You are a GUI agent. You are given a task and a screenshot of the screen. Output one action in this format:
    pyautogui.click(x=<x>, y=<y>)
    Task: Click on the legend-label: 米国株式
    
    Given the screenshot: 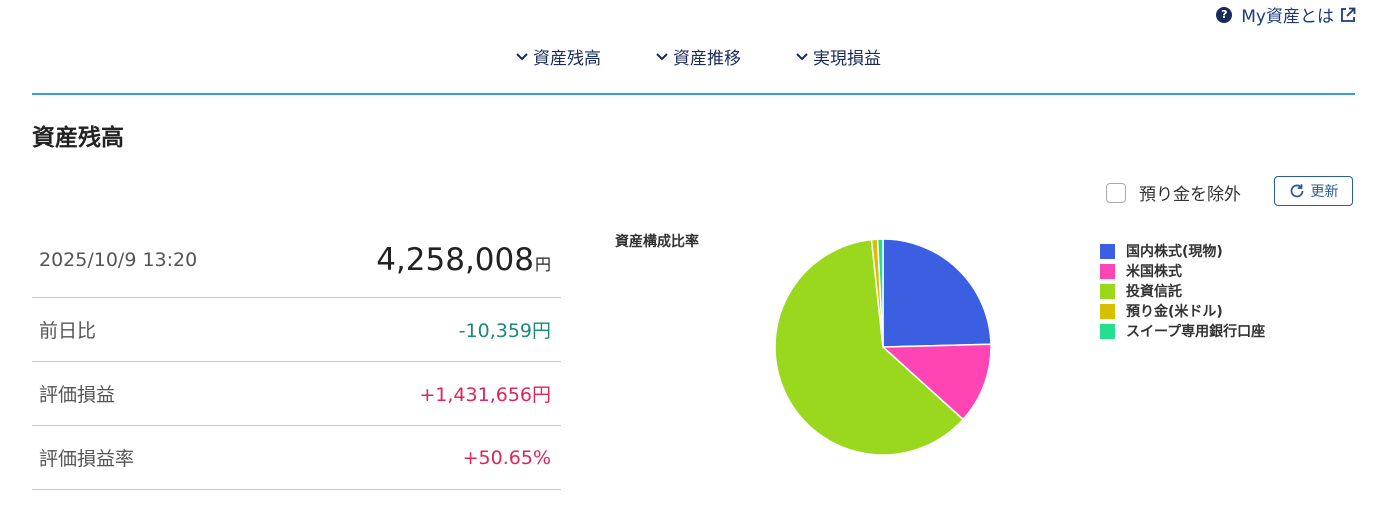 What is the action you would take?
    pyautogui.click(x=1154, y=272)
    